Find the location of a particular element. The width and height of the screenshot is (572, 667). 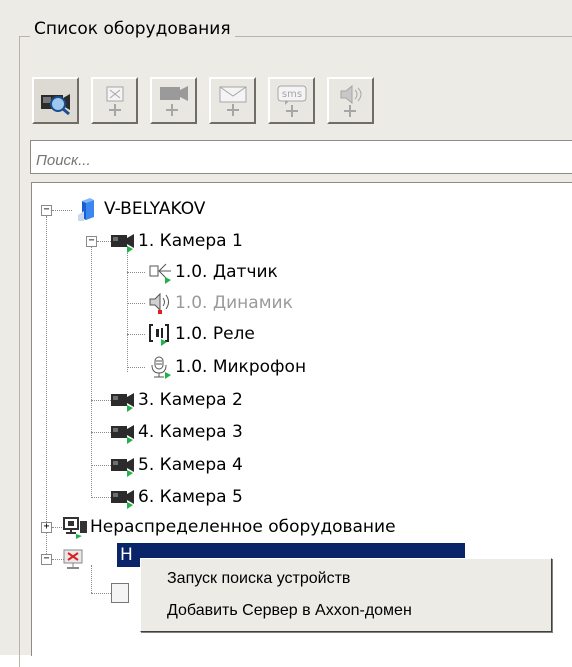

selected-node-expander: − is located at coordinates (46, 559).